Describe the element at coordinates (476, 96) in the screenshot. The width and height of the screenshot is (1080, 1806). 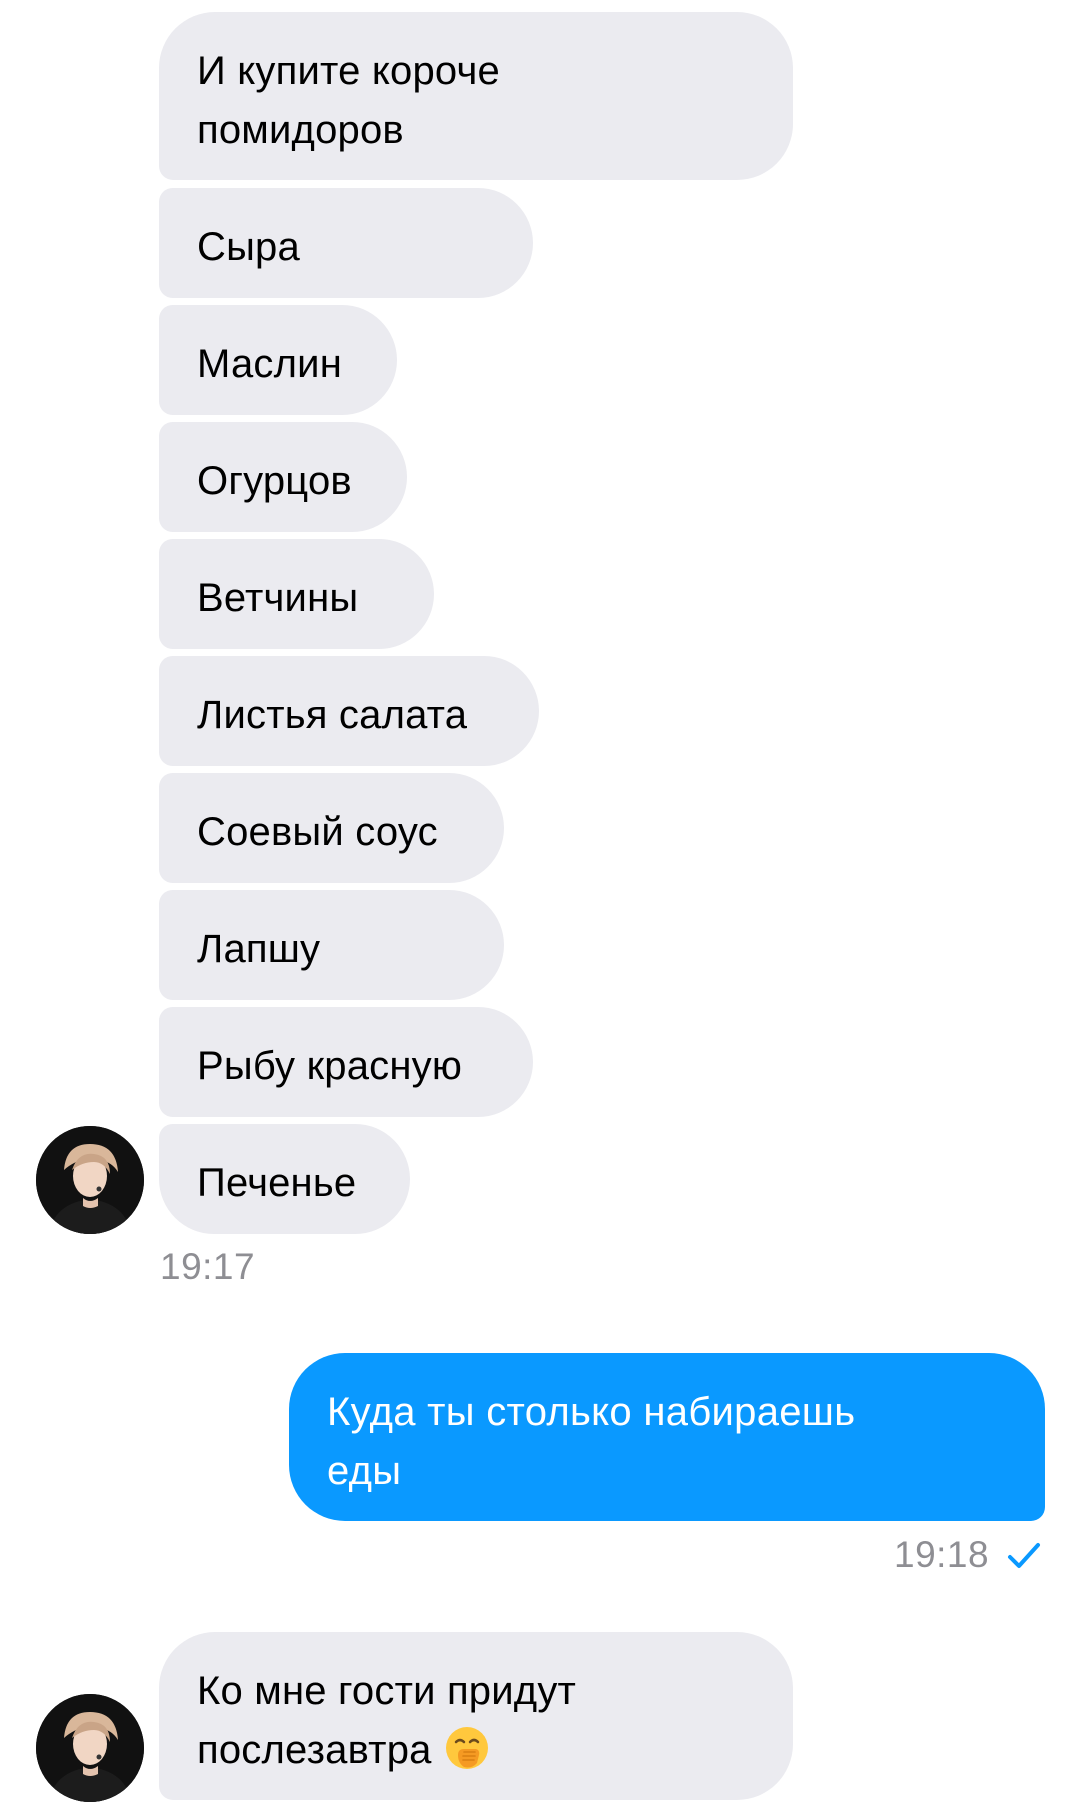
I see `message-bubble-incoming: И купите короче помидоров` at that location.